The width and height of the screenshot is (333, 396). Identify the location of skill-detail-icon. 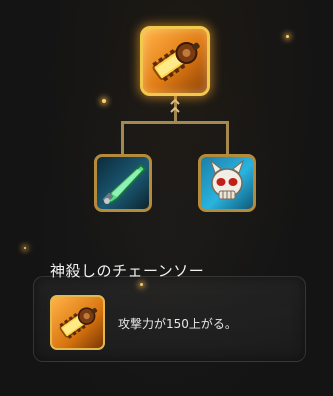
(77, 322).